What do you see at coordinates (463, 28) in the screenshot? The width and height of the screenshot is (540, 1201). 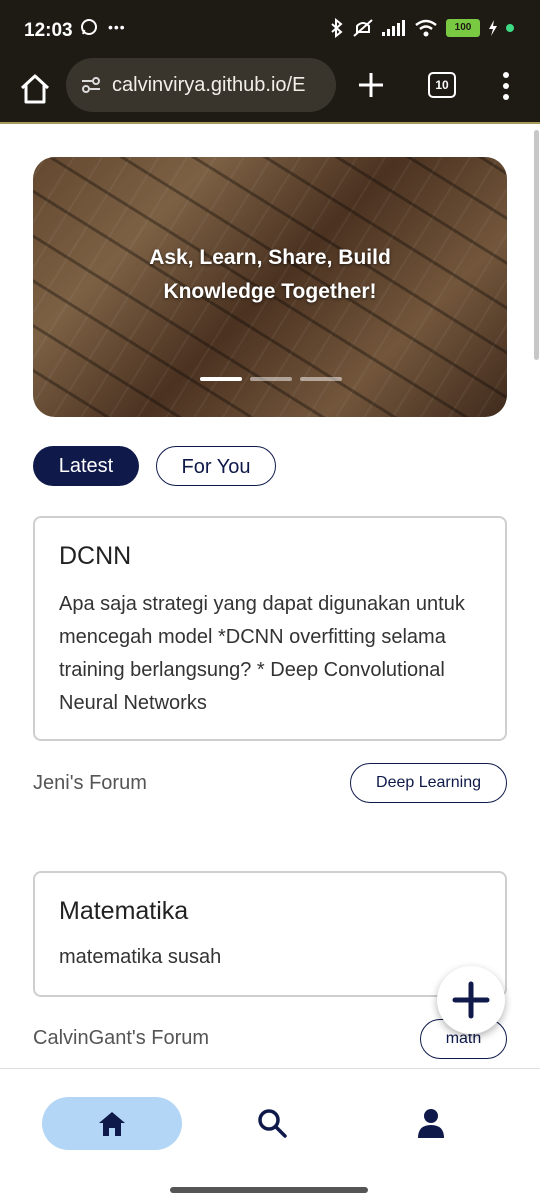 I see `battery-icon: 100` at bounding box center [463, 28].